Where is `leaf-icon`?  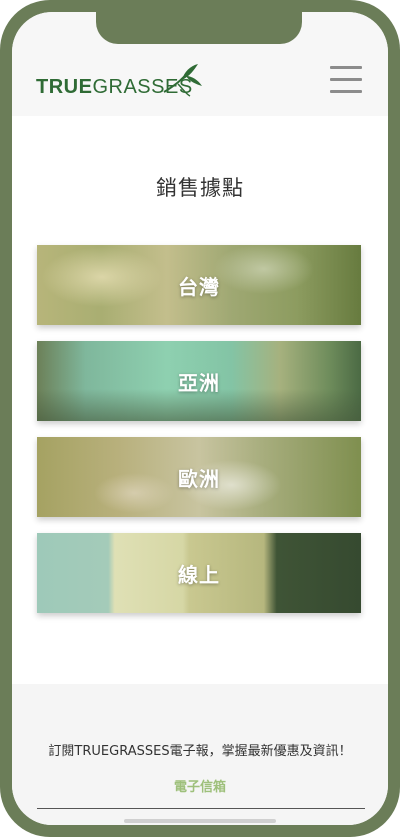 leaf-icon is located at coordinates (182, 80).